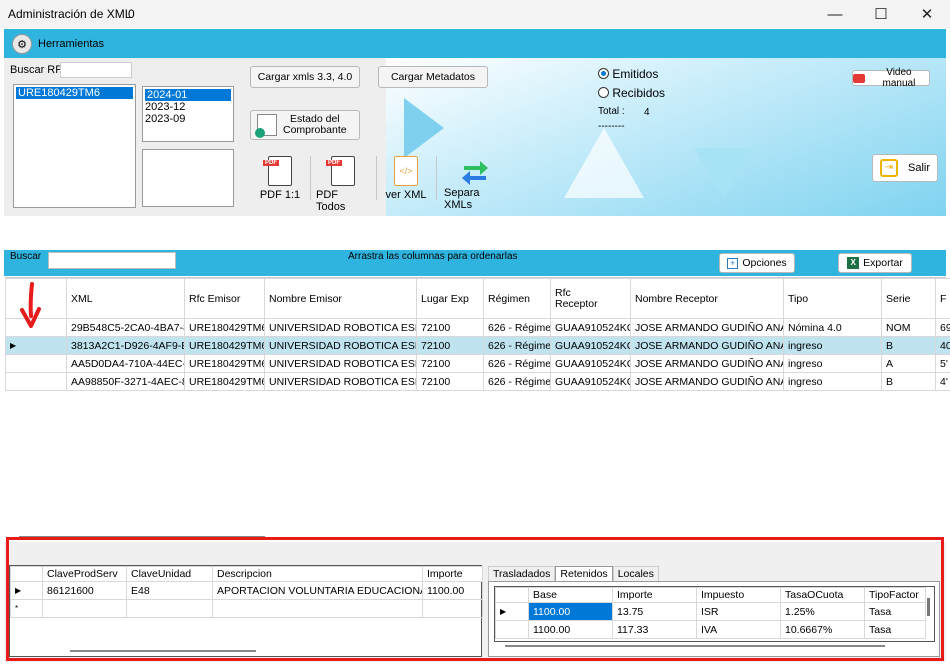 This screenshot has width=950, height=664. What do you see at coordinates (433, 77) in the screenshot?
I see `cargar-metadatos-button: Cargar Metadatos` at bounding box center [433, 77].